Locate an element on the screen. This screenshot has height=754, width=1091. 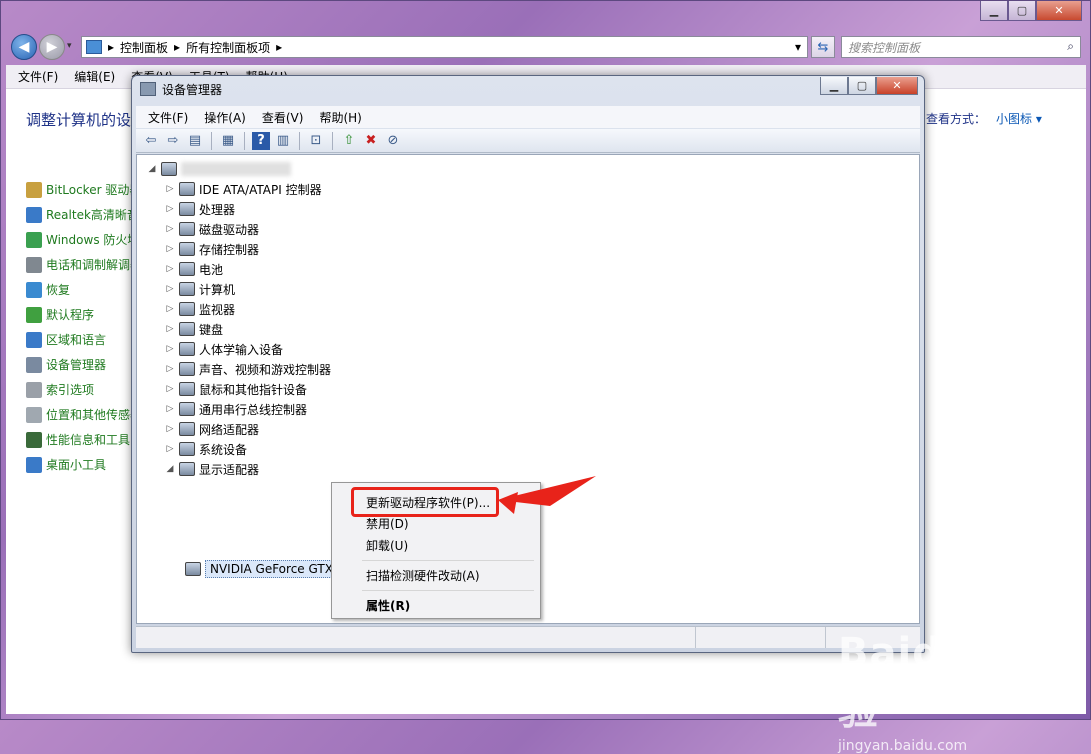
view-by-dropdown: 小图标 ▾ is located at coordinates (1019, 119).